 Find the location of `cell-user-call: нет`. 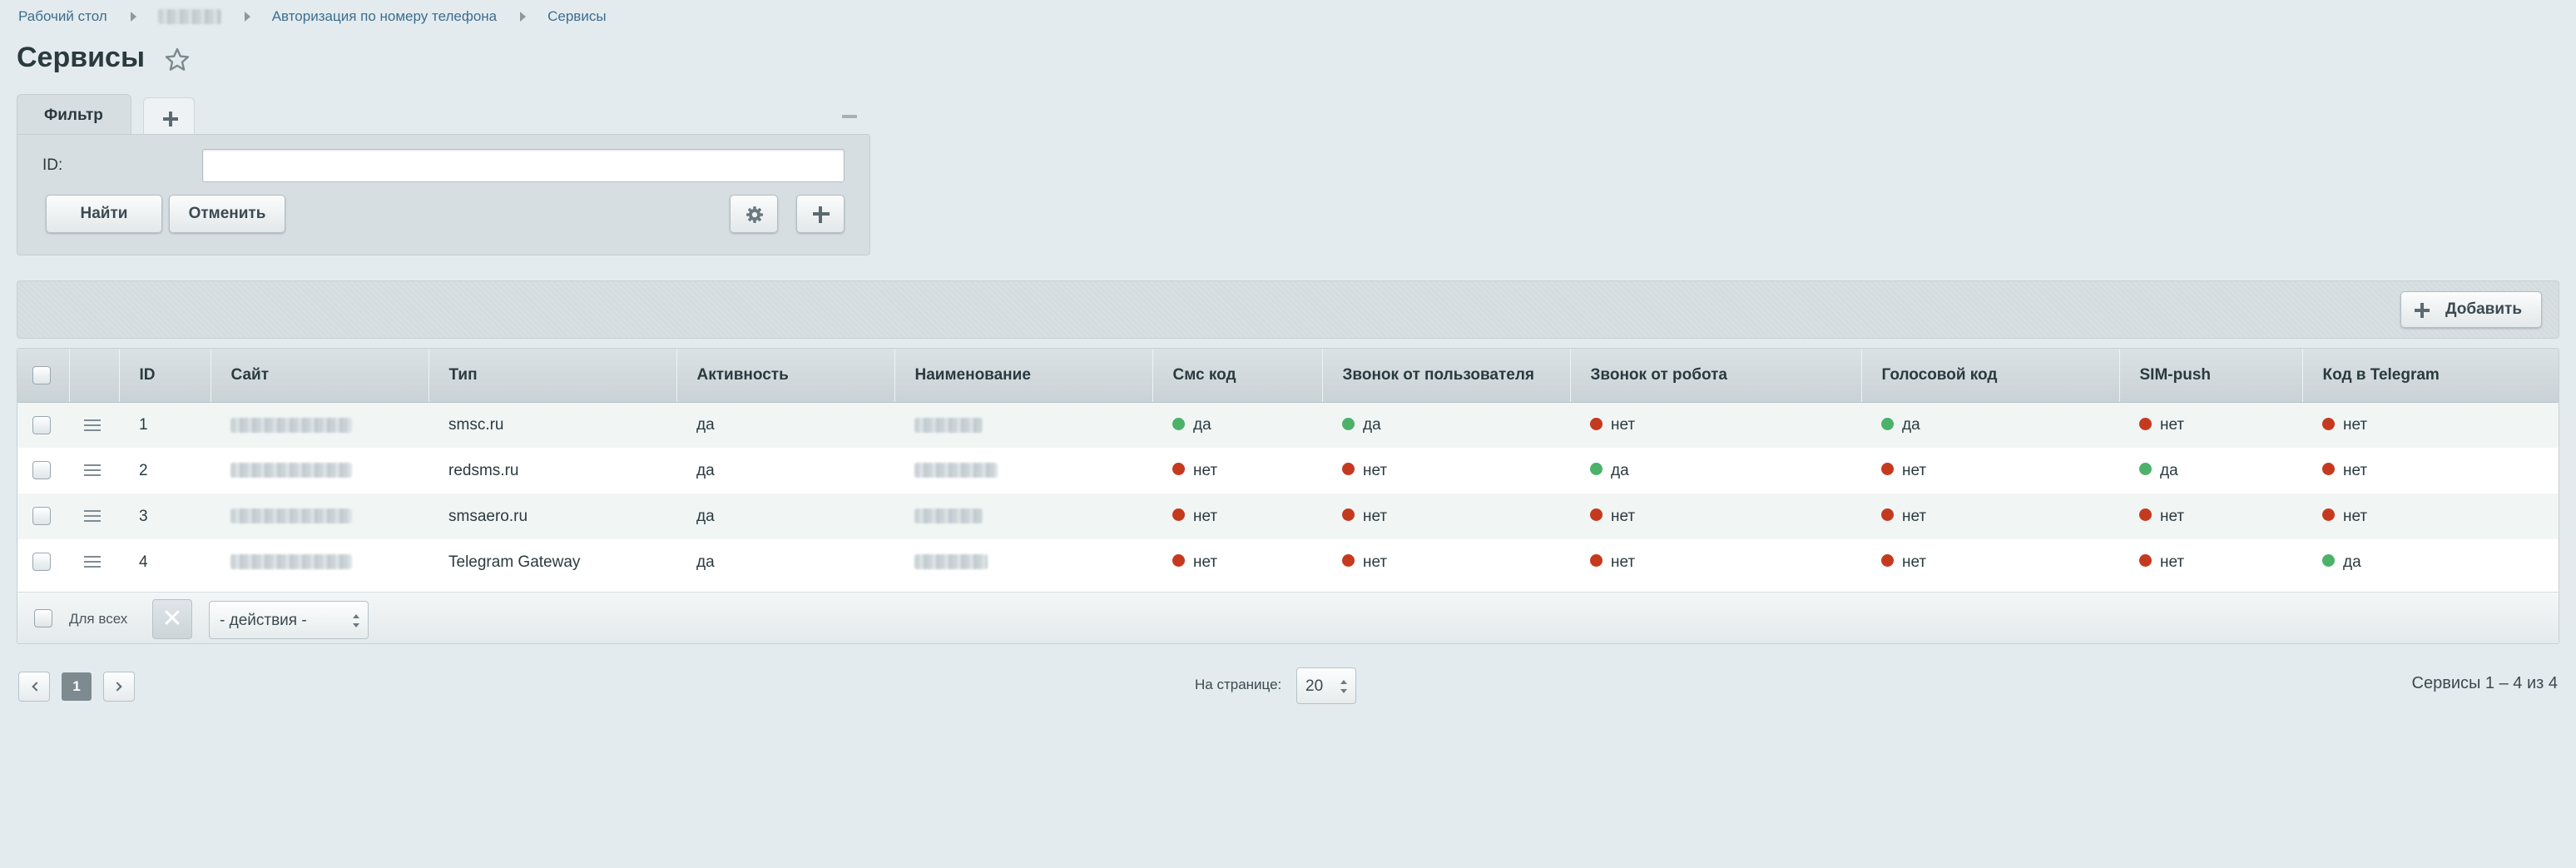

cell-user-call: нет is located at coordinates (1446, 562).